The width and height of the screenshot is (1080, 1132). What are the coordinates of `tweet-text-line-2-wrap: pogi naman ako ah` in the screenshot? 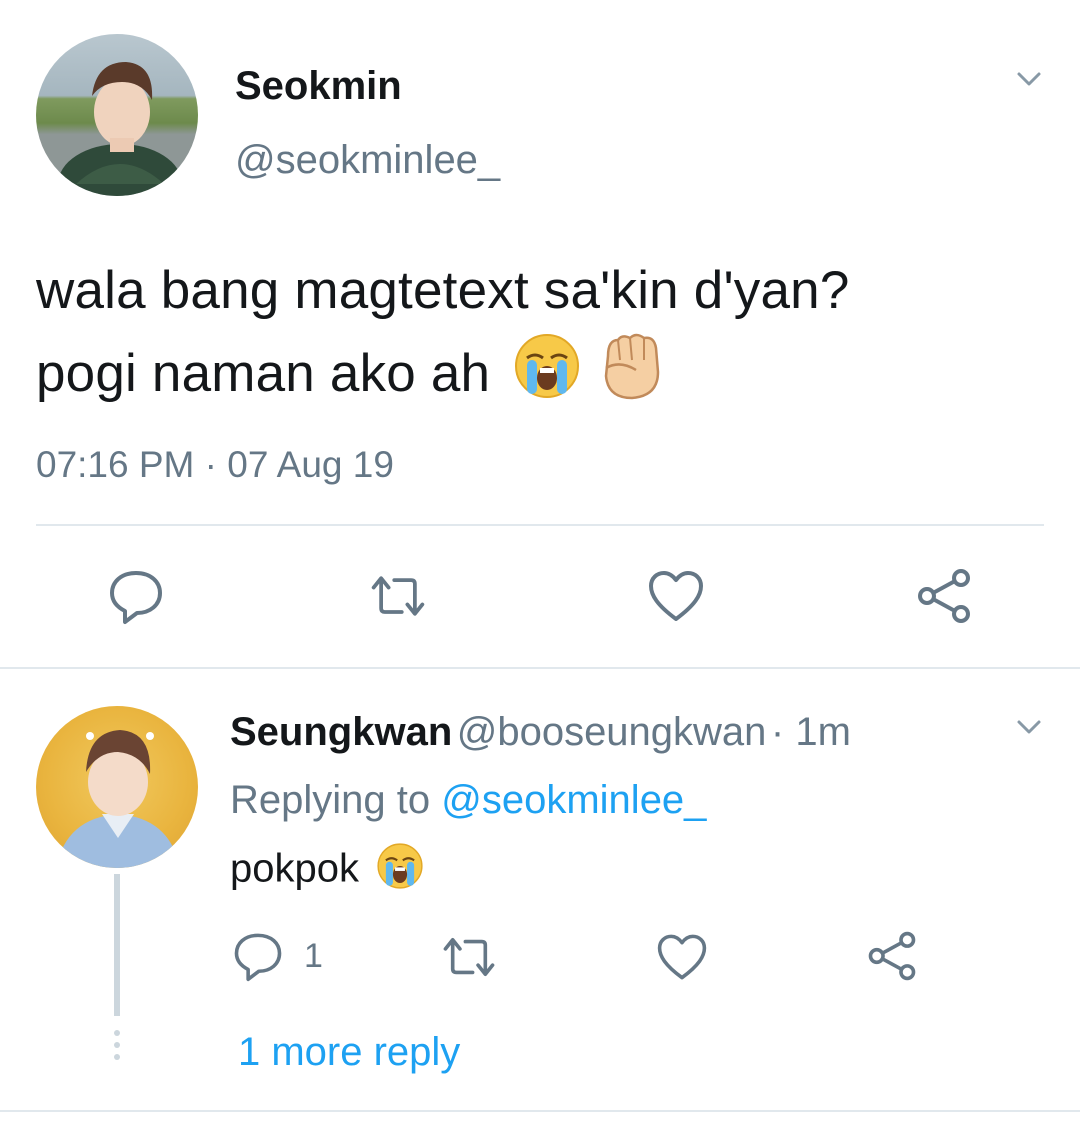 It's located at (546, 377).